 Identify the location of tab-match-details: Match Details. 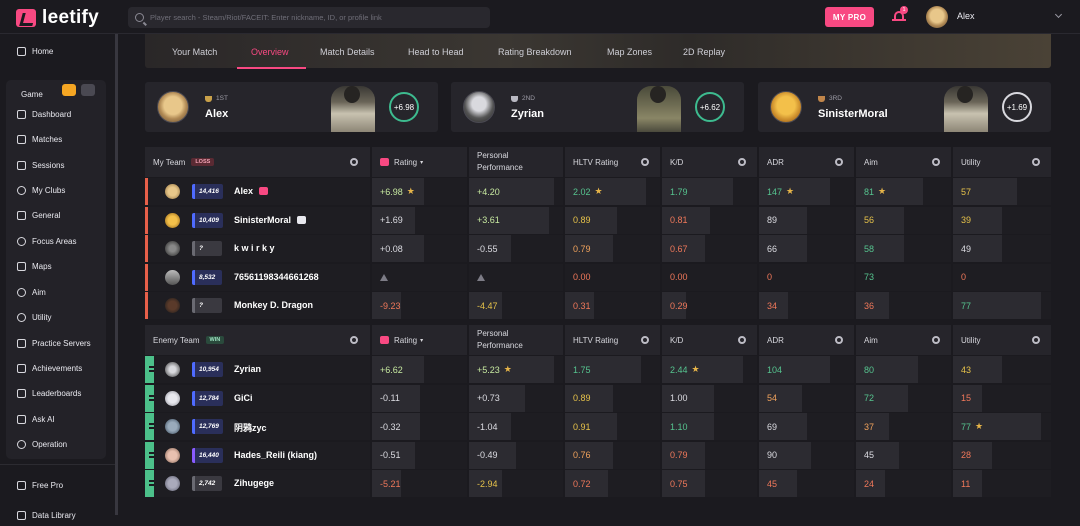
(347, 52).